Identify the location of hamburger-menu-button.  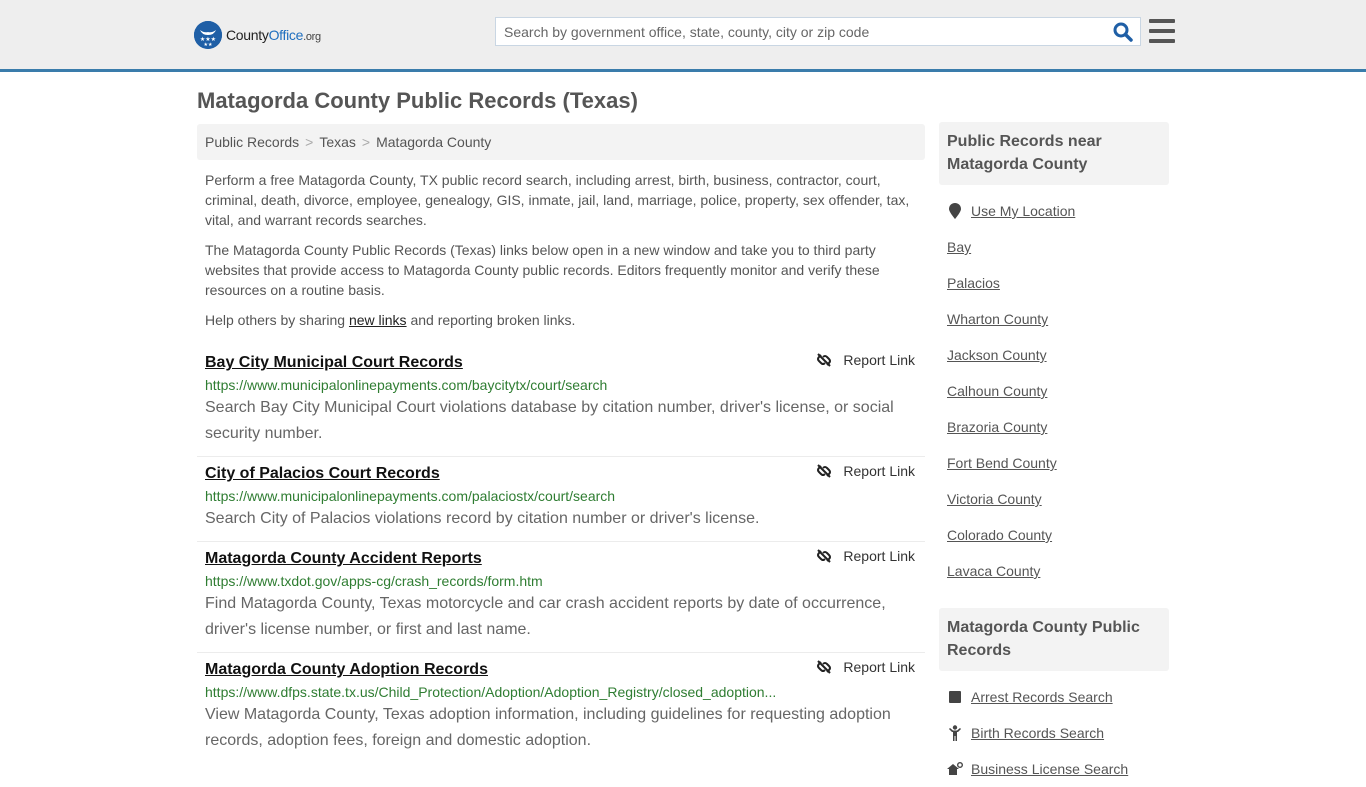
(1162, 31).